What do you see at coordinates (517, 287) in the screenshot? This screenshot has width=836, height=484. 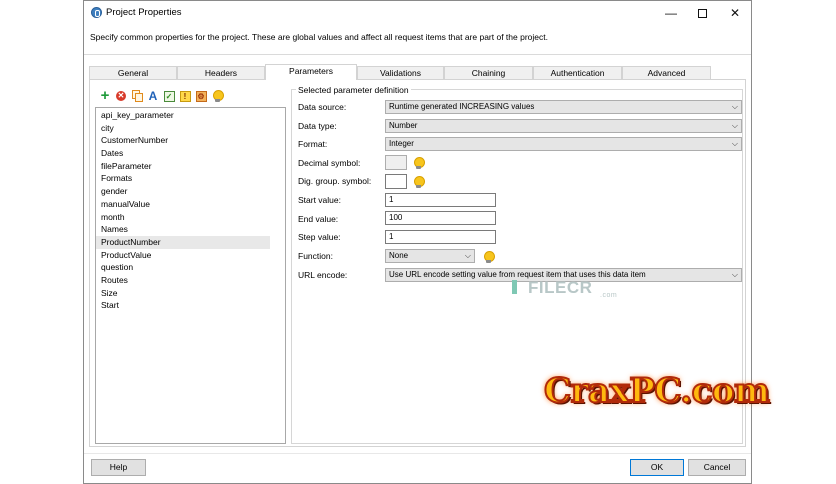 I see `filecr-logo-icon` at bounding box center [517, 287].